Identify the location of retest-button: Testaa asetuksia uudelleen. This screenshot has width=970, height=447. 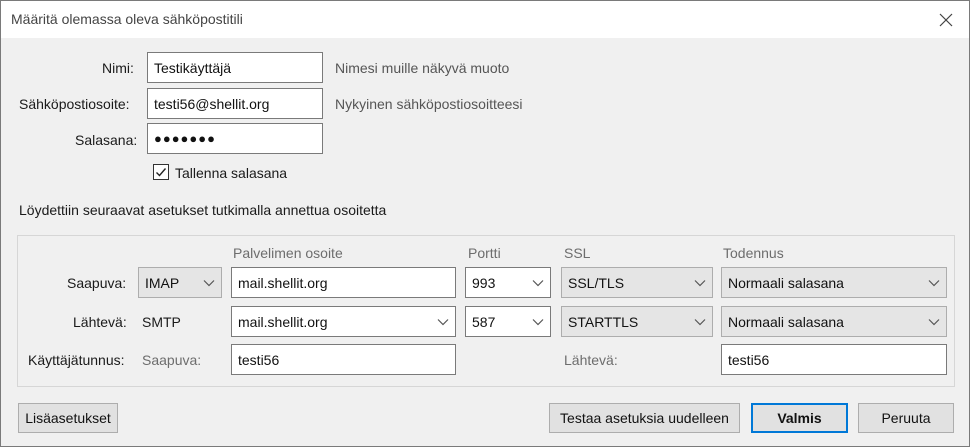
(644, 418).